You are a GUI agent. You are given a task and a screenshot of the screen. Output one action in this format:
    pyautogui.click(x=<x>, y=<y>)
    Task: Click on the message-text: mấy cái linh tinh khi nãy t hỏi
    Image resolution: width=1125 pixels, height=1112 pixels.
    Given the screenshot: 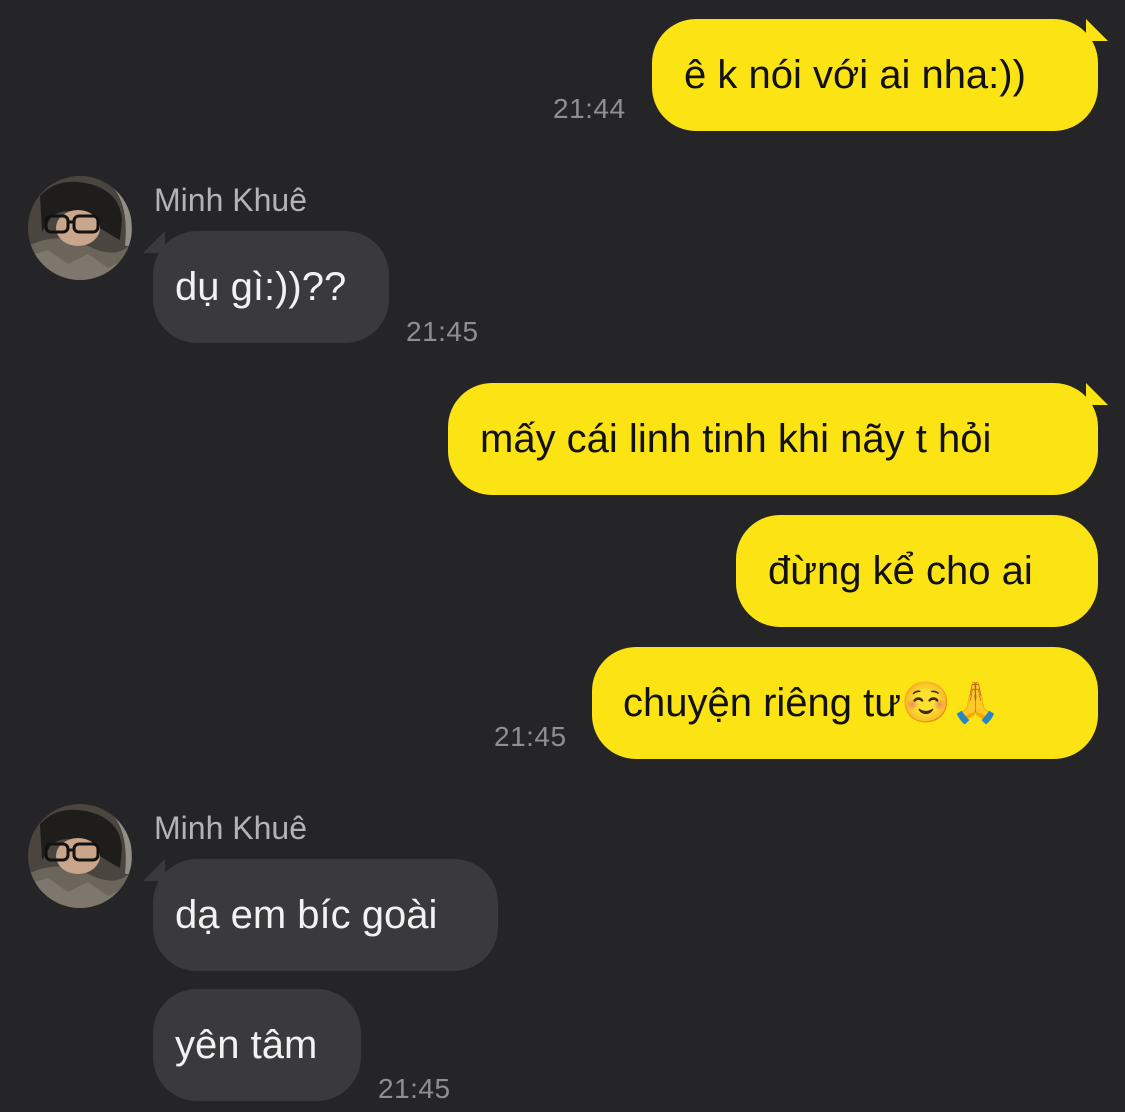 What is the action you would take?
    pyautogui.click(x=736, y=439)
    